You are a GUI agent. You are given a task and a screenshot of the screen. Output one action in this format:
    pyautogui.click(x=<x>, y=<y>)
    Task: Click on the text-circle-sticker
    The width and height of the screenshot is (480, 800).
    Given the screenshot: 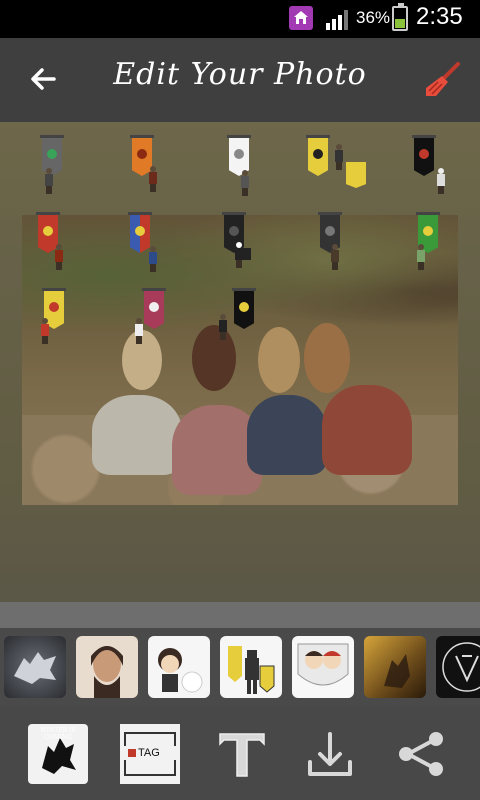 What is the action you would take?
    pyautogui.click(x=458, y=667)
    